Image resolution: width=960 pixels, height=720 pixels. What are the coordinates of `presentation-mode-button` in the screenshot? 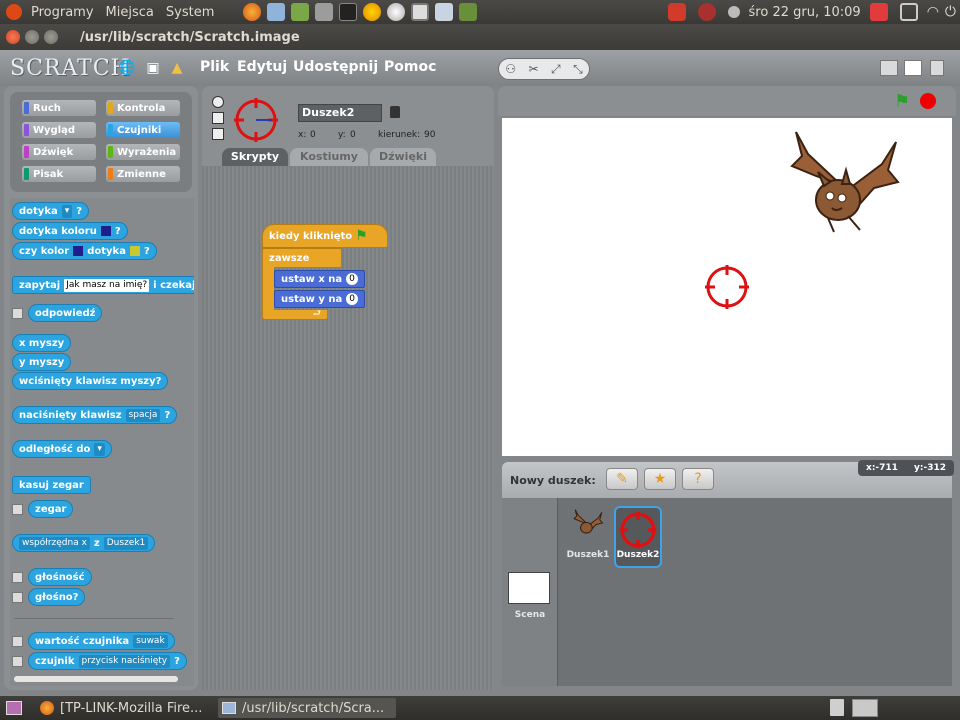 It's located at (937, 68).